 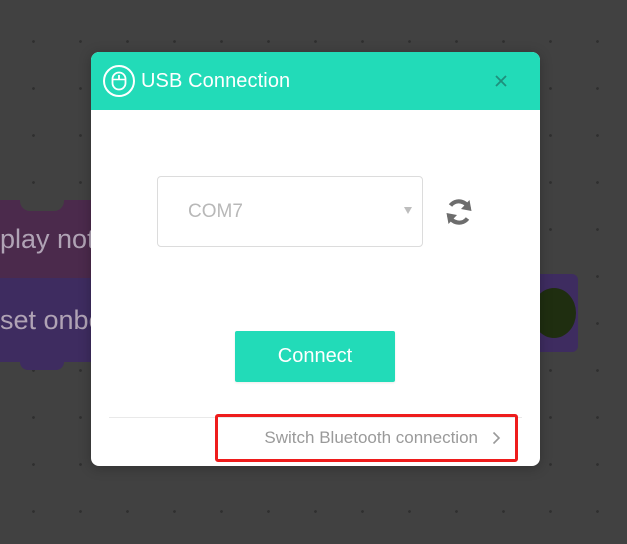 What do you see at coordinates (315, 356) in the screenshot?
I see `connect-button: Connect` at bounding box center [315, 356].